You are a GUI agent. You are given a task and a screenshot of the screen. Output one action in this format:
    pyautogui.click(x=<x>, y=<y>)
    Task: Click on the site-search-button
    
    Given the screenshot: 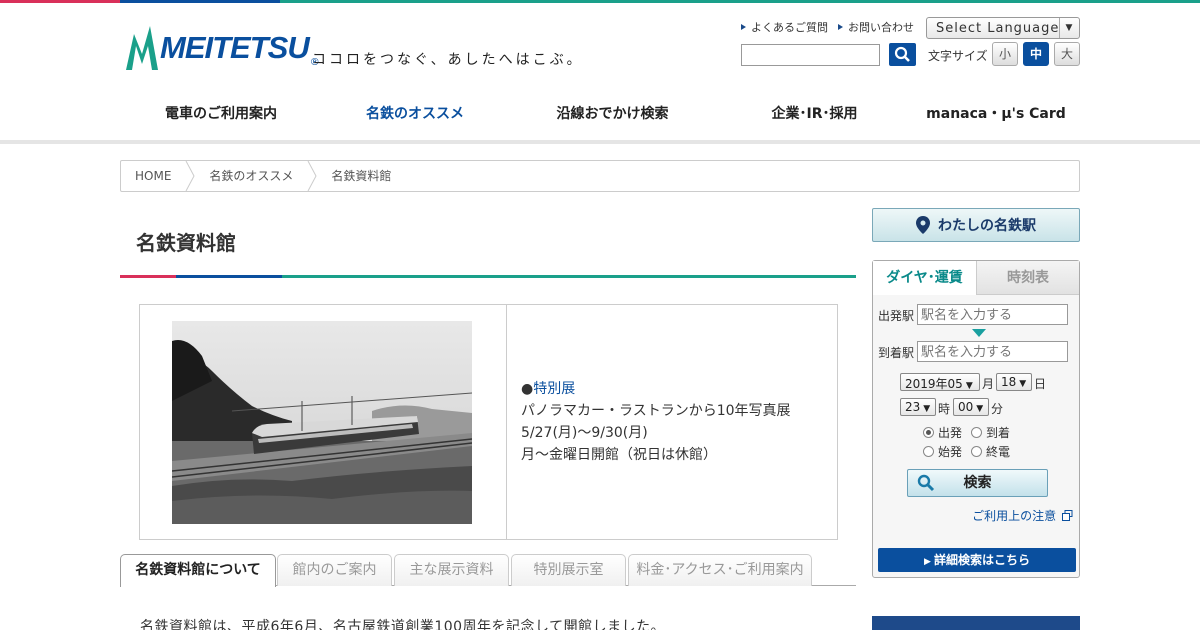 What is the action you would take?
    pyautogui.click(x=902, y=54)
    